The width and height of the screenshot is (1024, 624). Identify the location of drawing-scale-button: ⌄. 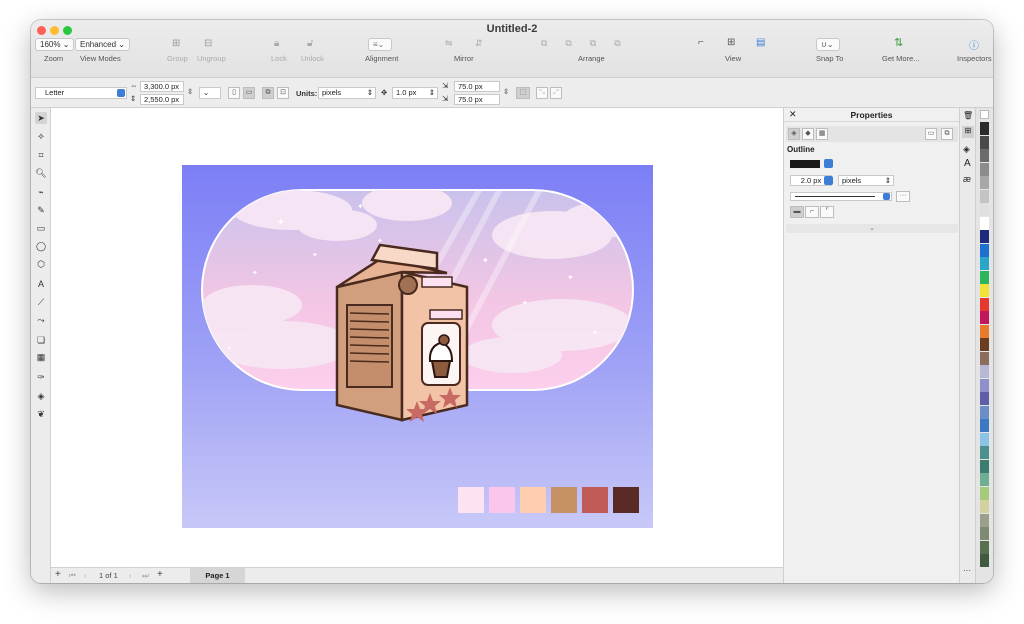
(210, 93).